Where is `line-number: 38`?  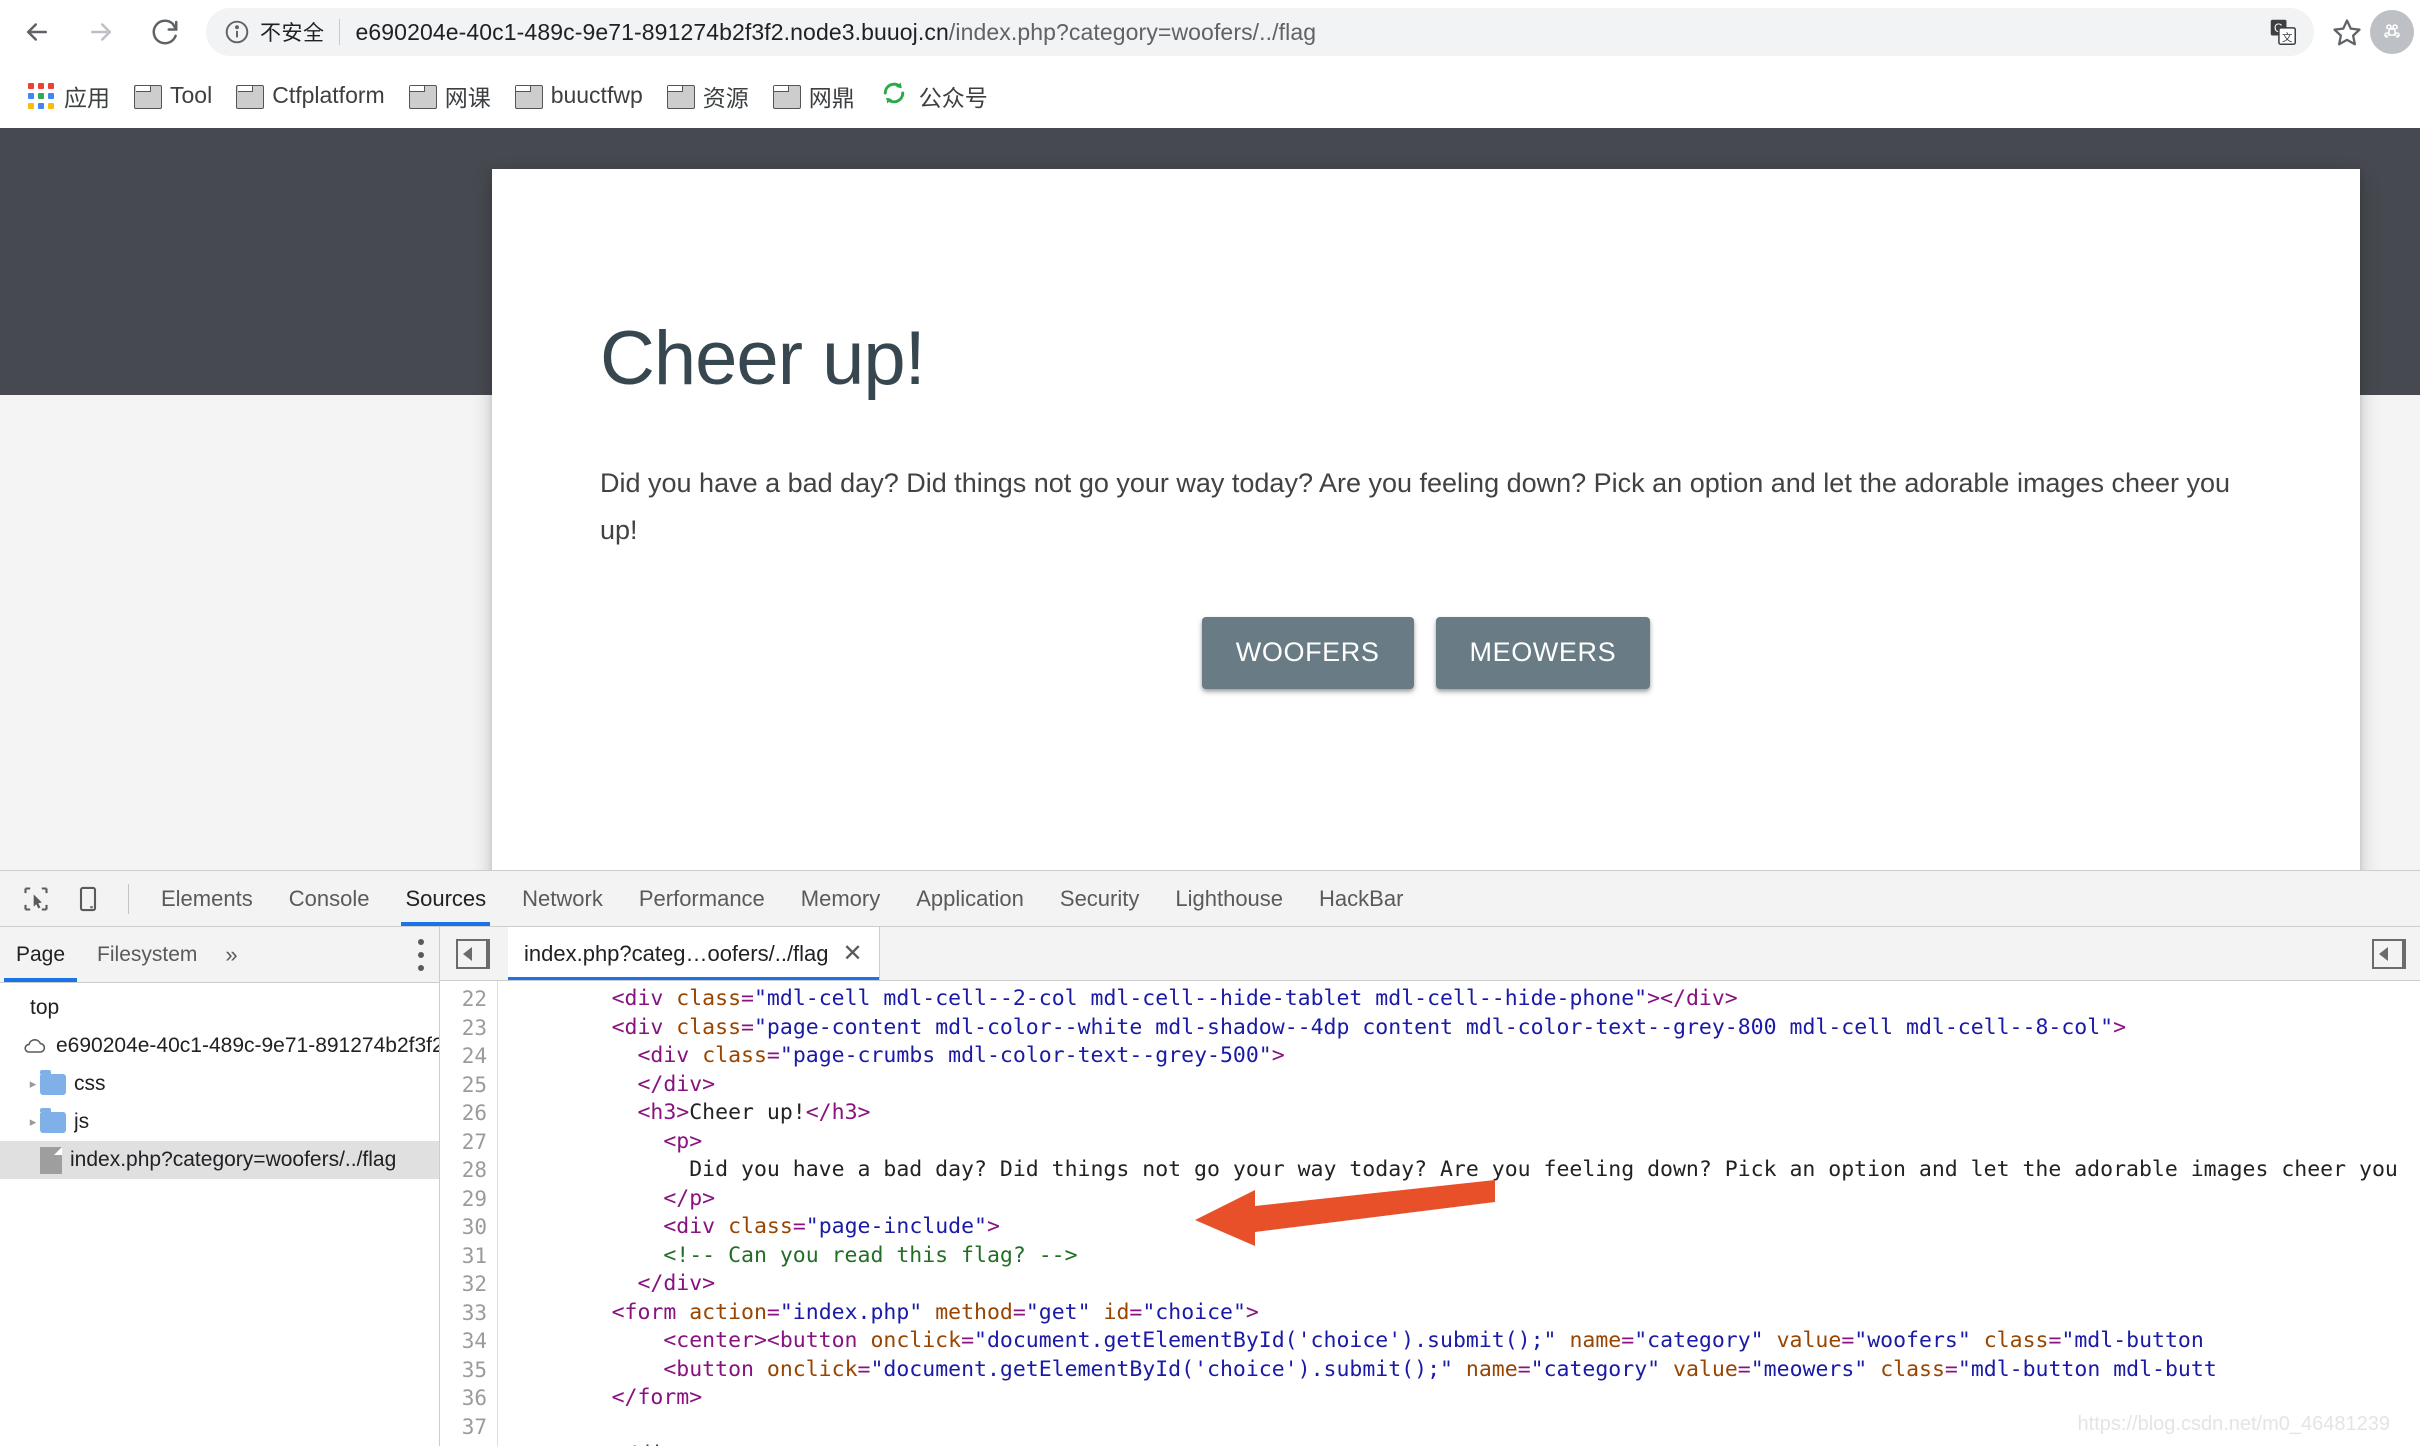
line-number: 38 is located at coordinates (463, 1443).